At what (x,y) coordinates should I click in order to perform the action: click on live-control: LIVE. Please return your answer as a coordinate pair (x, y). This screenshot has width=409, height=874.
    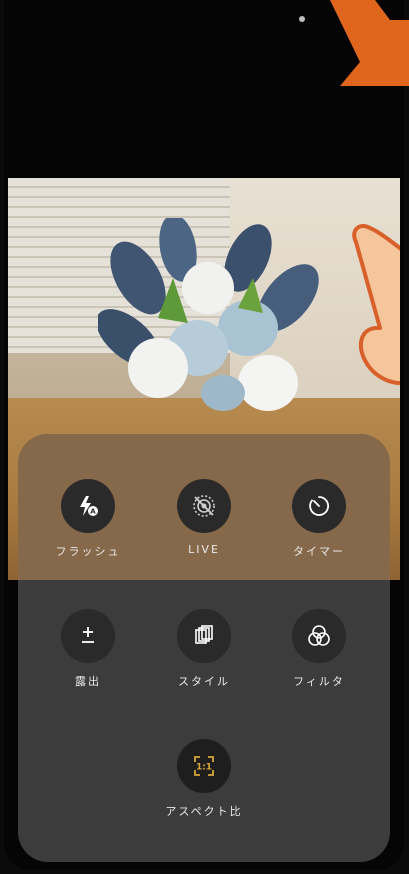
    Looking at the image, I should click on (204, 517).